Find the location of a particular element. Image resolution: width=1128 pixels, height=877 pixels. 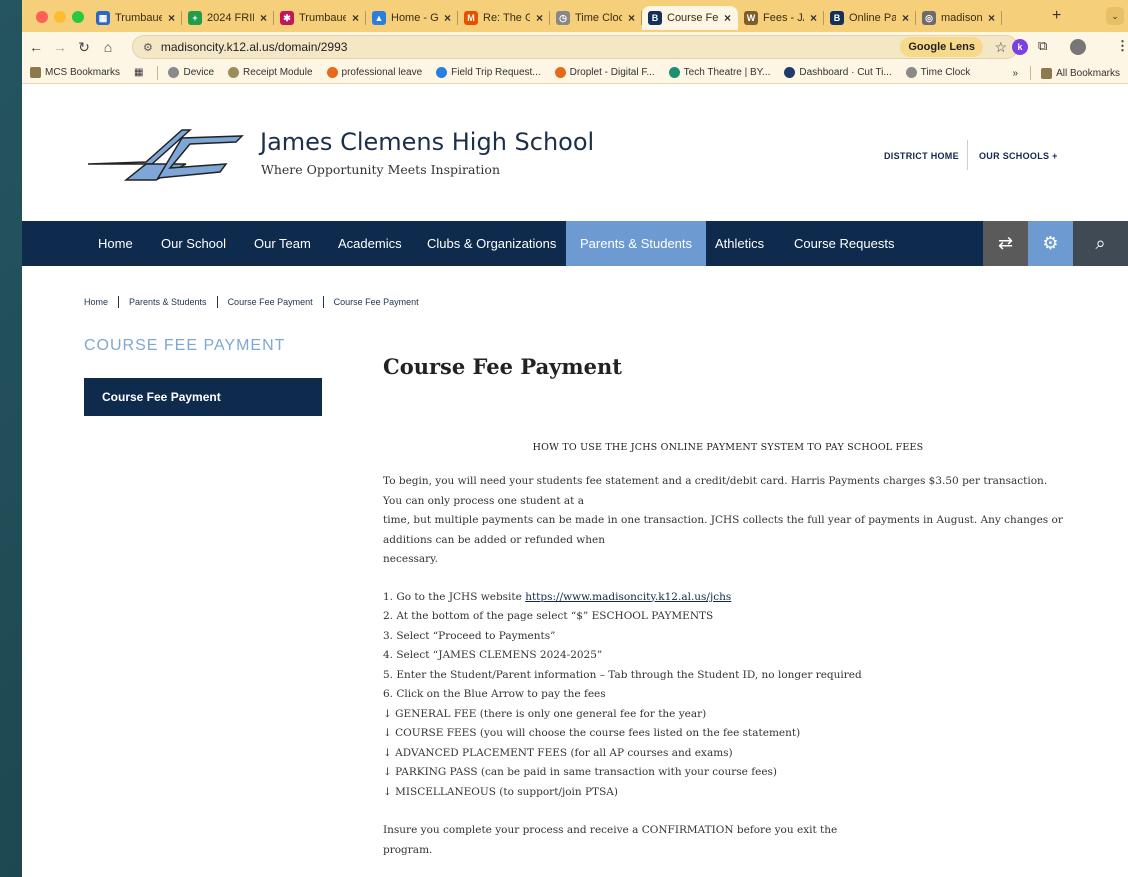

nav-item-course-requests: Course Requests is located at coordinates (844, 243).